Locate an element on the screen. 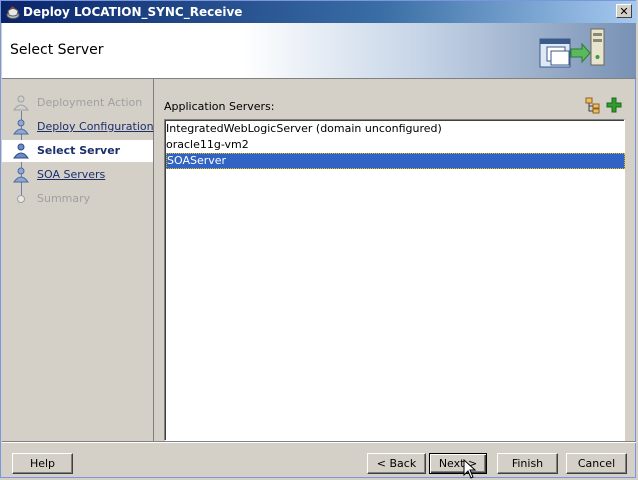 This screenshot has height=480, width=638. server-tree-icon is located at coordinates (593, 105).